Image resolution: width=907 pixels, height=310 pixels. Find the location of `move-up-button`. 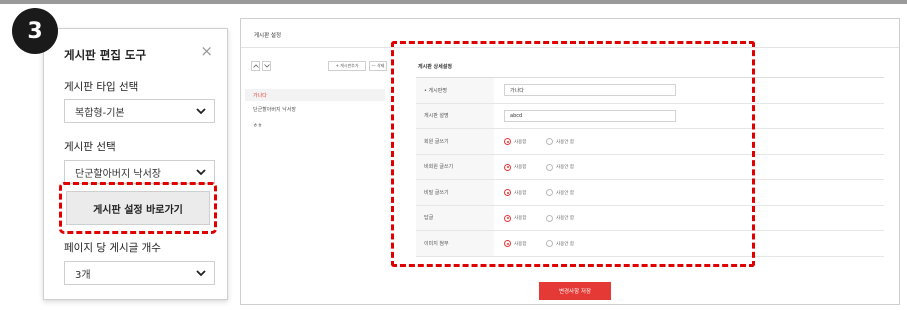

move-up-button is located at coordinates (255, 66).